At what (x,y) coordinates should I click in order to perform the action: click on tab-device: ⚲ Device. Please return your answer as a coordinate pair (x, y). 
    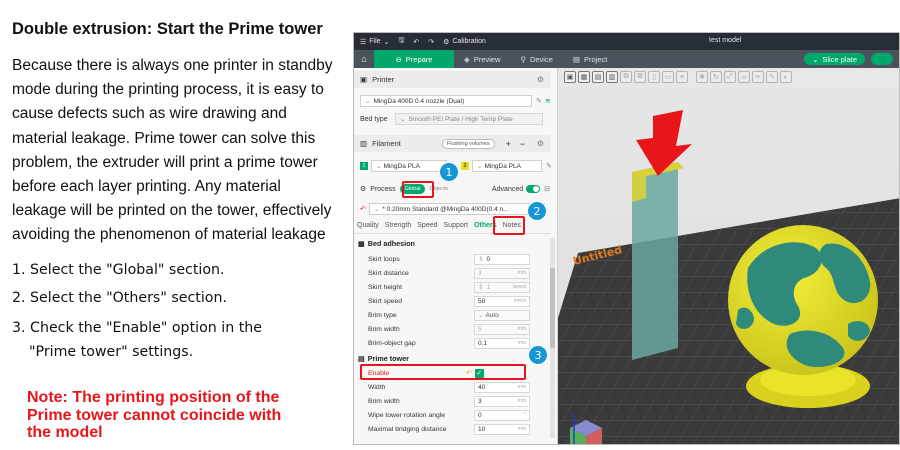
    Looking at the image, I should click on (536, 59).